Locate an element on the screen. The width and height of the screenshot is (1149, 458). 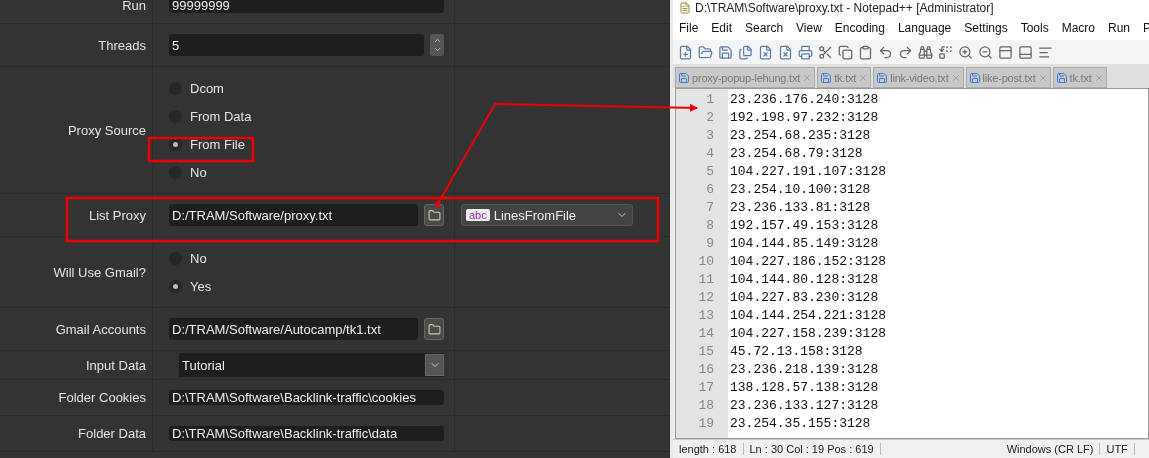
code-line: 192.198.97.232:3128 is located at coordinates (804, 118).